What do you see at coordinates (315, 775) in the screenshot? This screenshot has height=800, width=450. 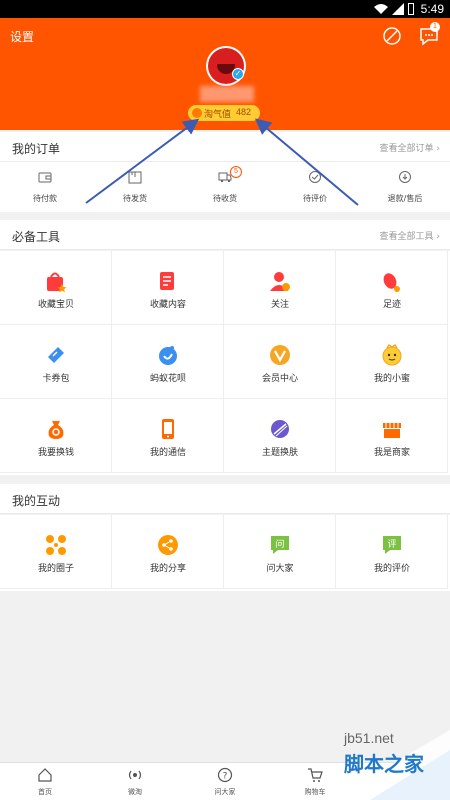 I see `cart-icon` at bounding box center [315, 775].